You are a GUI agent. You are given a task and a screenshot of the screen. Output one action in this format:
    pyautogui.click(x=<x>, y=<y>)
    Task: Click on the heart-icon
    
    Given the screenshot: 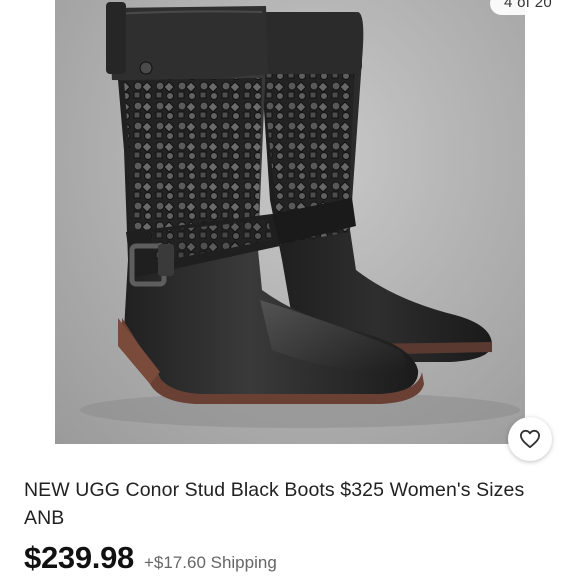 What is the action you would take?
    pyautogui.click(x=530, y=439)
    